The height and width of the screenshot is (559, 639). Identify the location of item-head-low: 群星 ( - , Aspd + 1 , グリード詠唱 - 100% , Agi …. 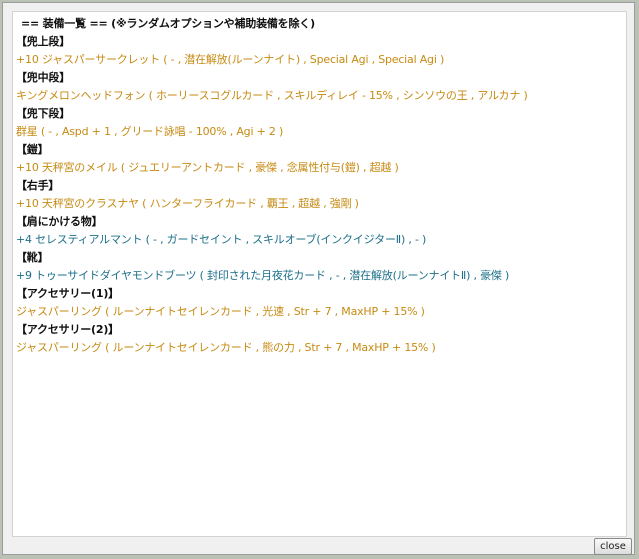
(150, 131).